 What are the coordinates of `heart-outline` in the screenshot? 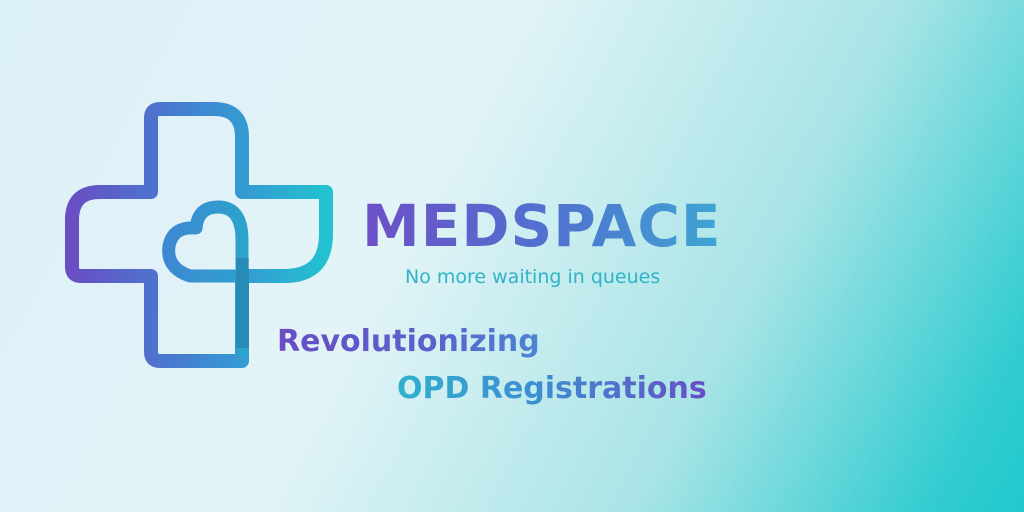 It's located at (205, 278).